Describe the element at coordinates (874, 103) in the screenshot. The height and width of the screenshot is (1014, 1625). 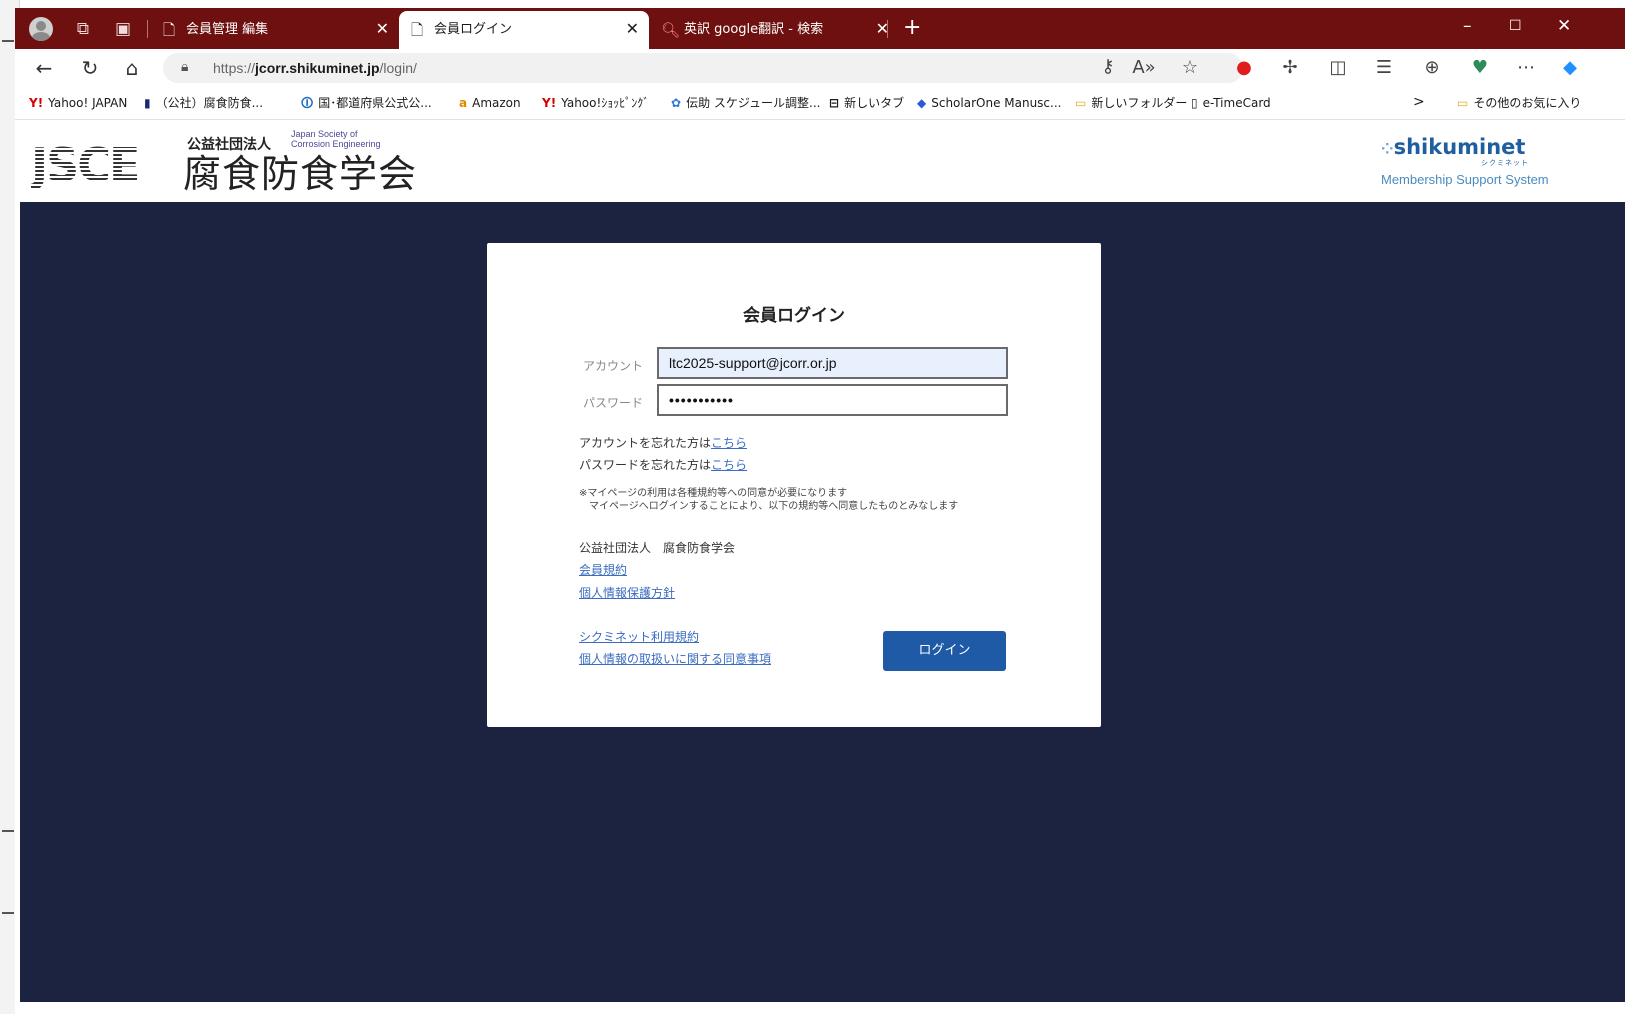
I see `bookmark-label: 新しいタブ` at that location.